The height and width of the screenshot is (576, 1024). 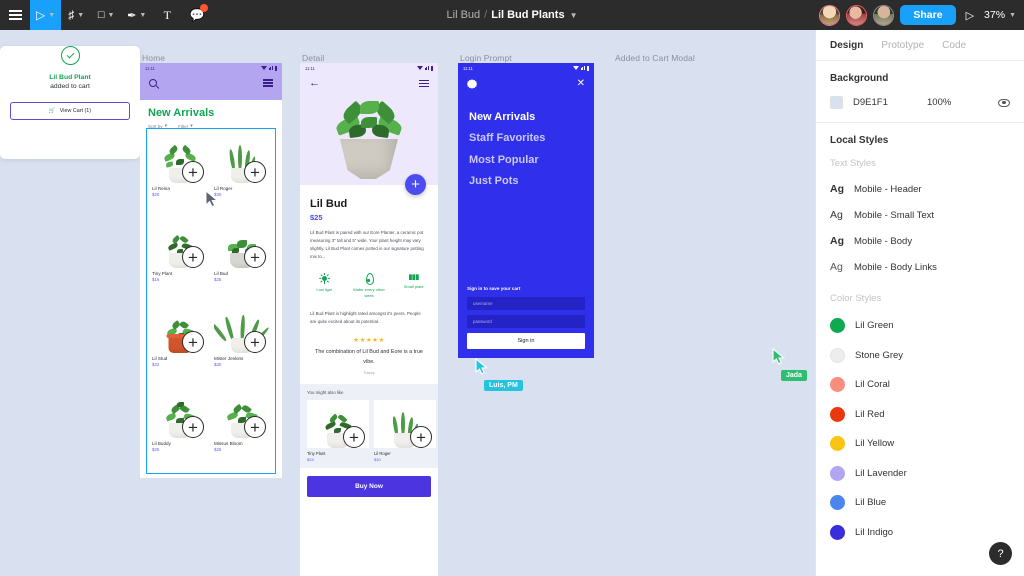 What do you see at coordinates (314, 83) in the screenshot?
I see `back-arrow-icon: ←` at bounding box center [314, 83].